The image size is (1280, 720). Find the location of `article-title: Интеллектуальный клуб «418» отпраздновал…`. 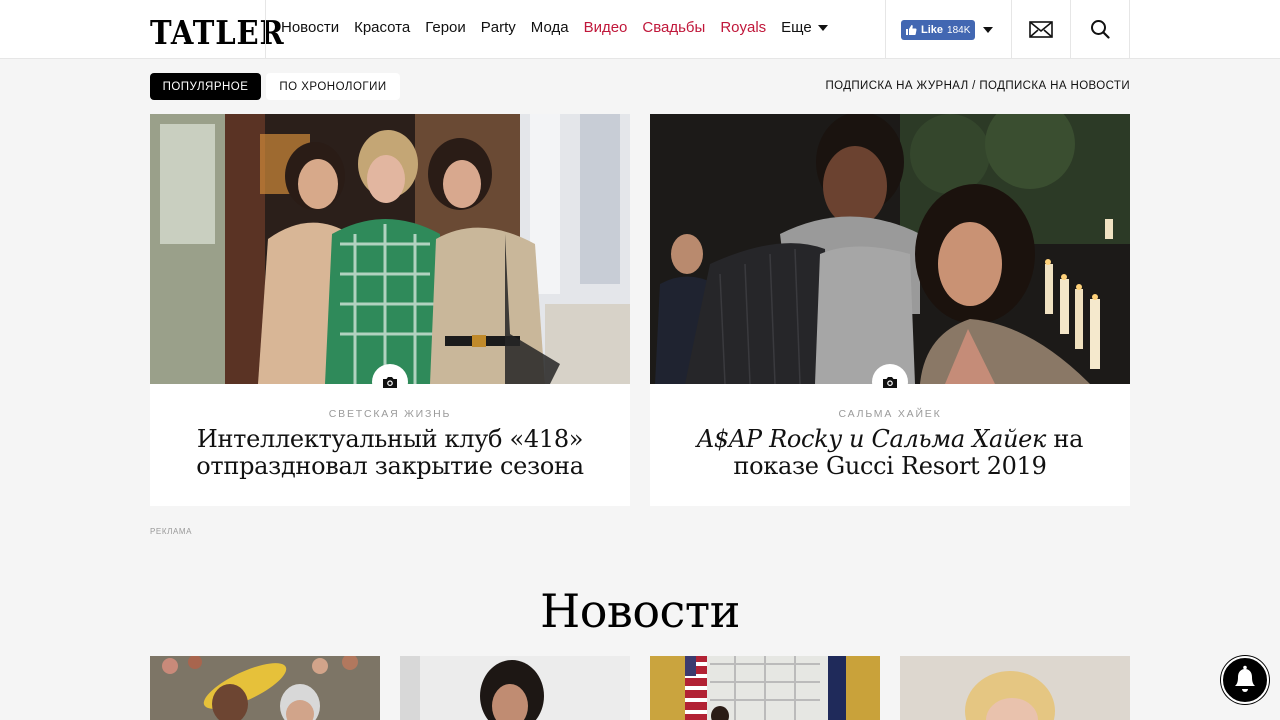

article-title: Интеллектуальный клуб «418» отпраздновал… is located at coordinates (390, 453).